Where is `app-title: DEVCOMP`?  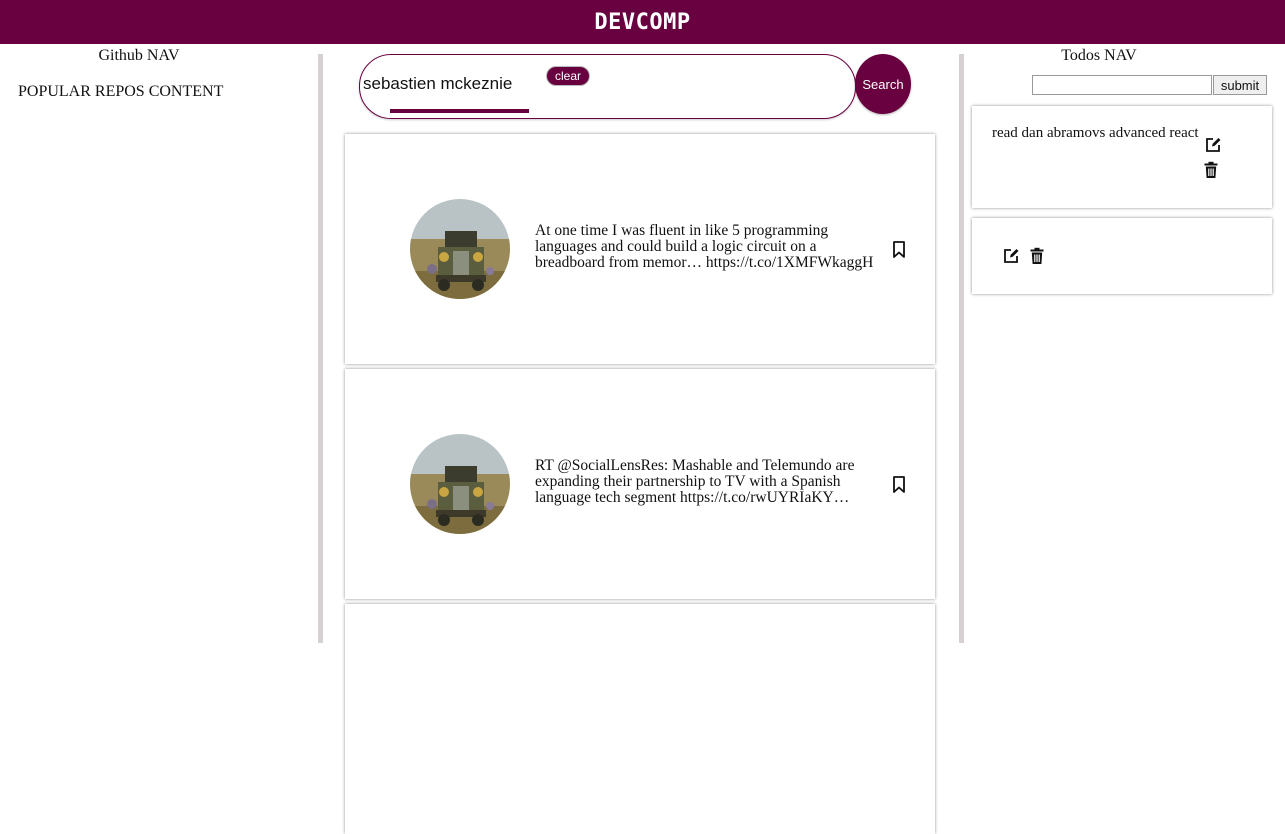 app-title: DEVCOMP is located at coordinates (642, 22).